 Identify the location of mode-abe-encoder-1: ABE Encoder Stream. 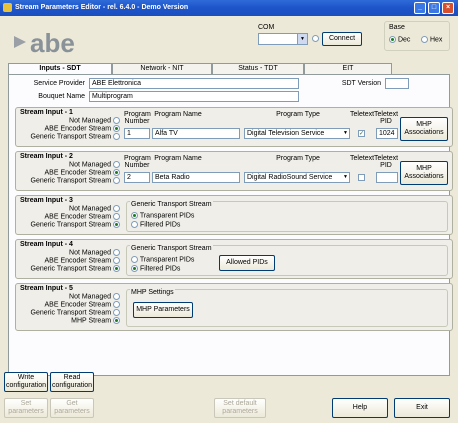
(69, 128).